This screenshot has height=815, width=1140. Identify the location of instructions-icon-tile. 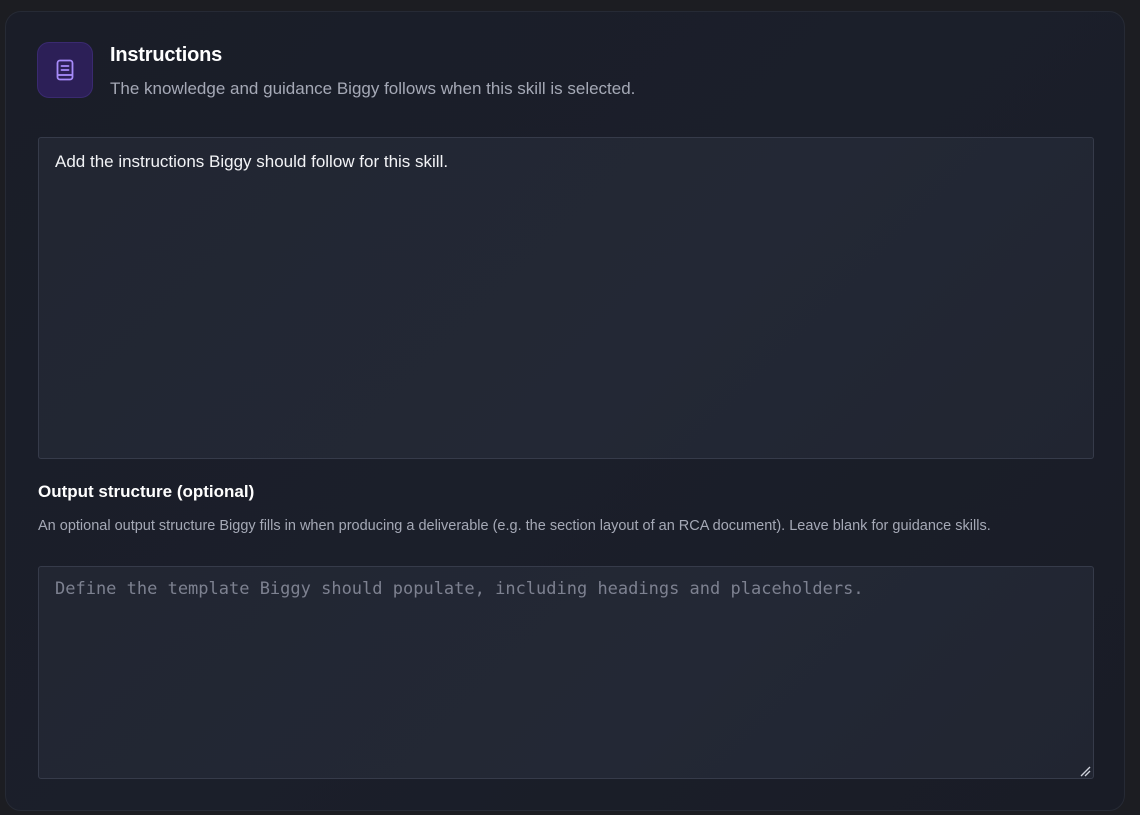
(65, 70).